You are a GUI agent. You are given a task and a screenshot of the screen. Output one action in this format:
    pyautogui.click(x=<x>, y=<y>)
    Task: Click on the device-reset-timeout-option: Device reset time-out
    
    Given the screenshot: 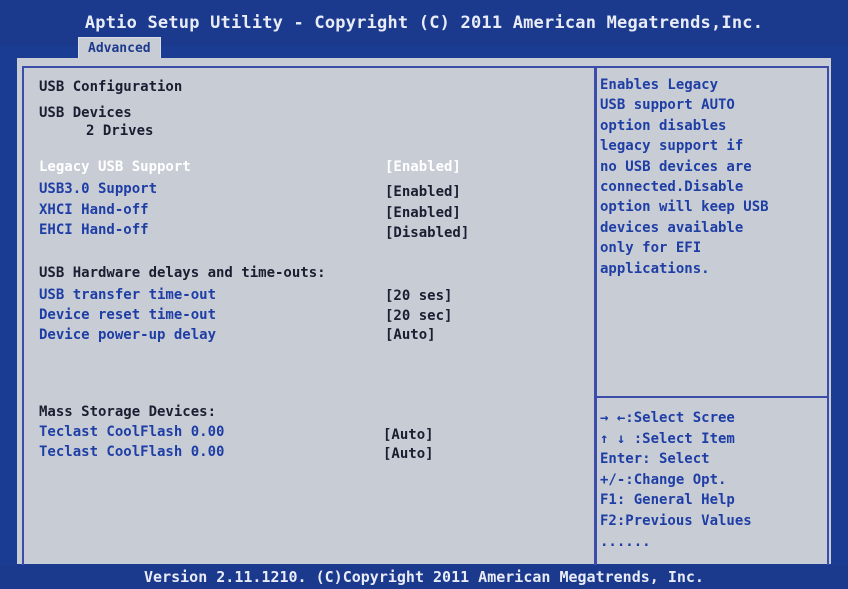 What is the action you would take?
    pyautogui.click(x=127, y=315)
    